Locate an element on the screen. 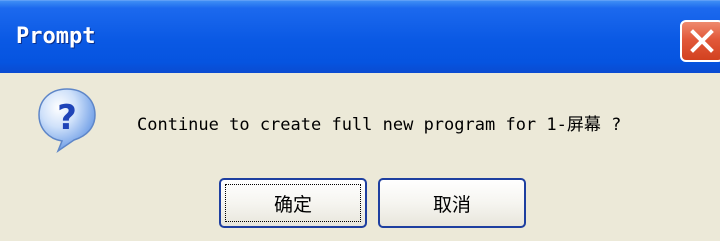 The width and height of the screenshot is (720, 241). ok-button-label: 确定 is located at coordinates (292, 204).